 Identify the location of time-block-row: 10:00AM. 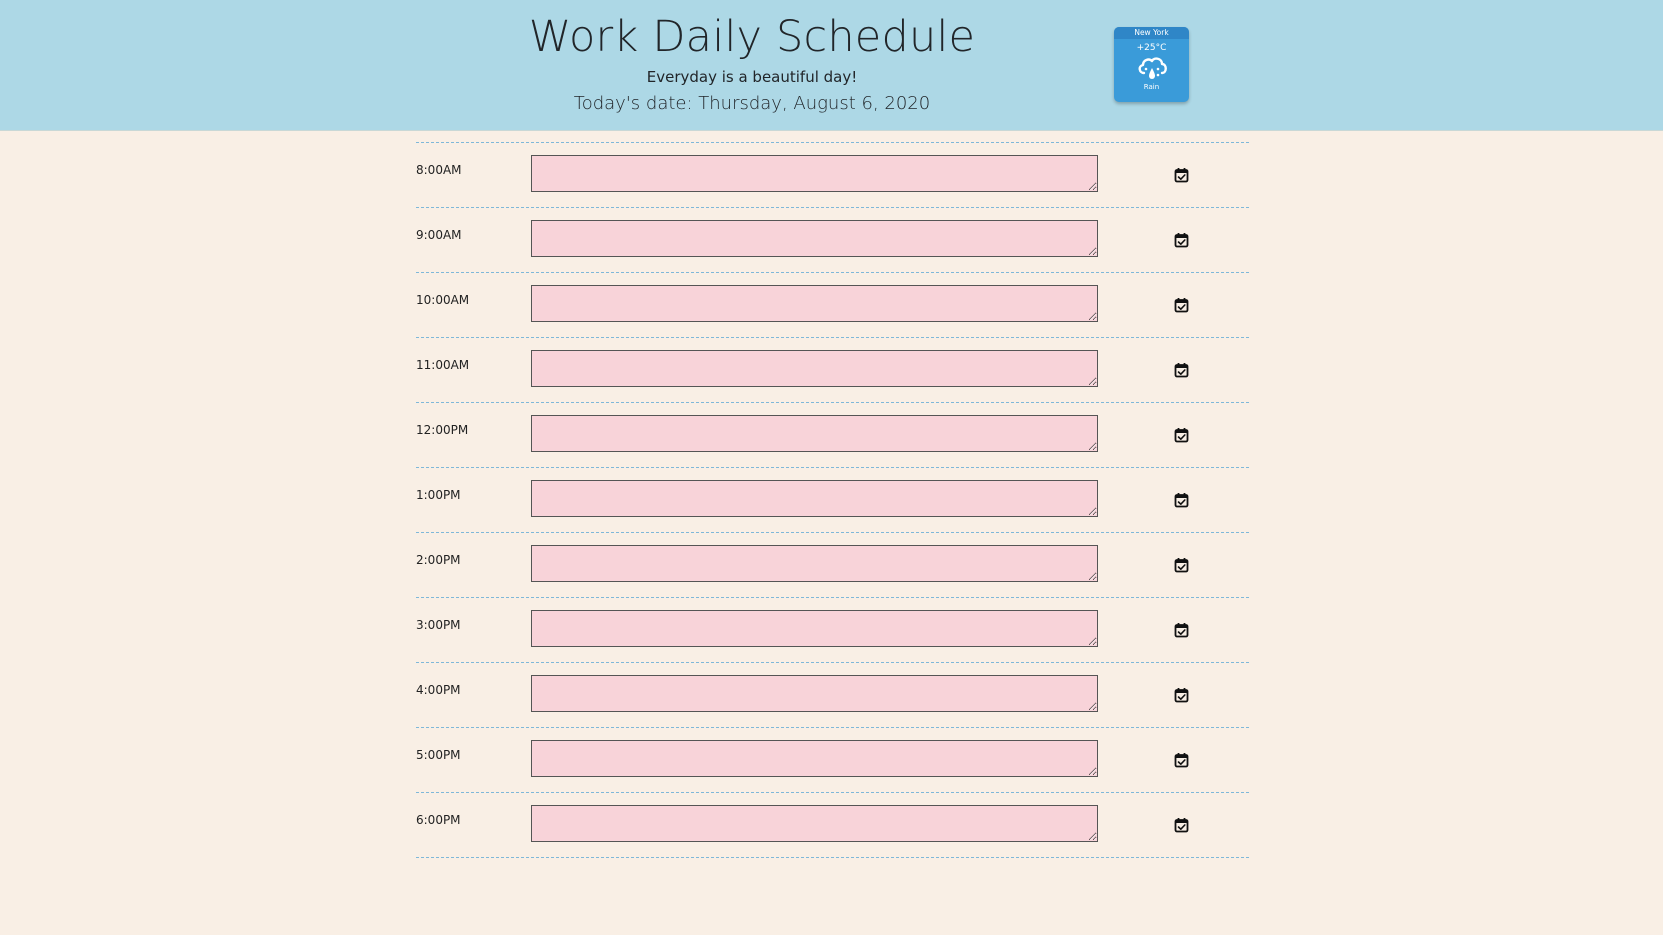
(832, 304).